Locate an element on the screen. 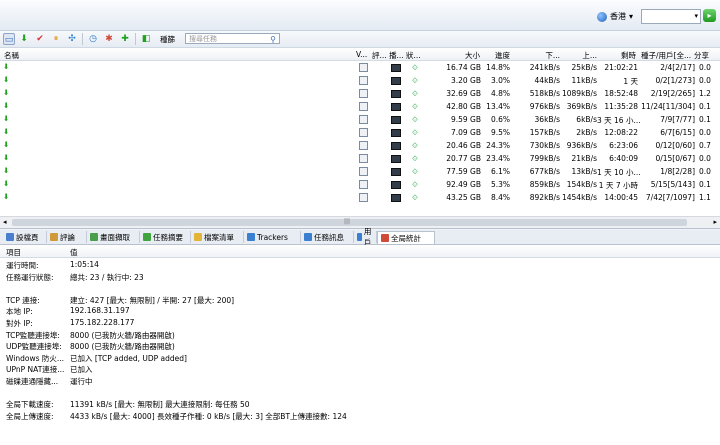 The width and height of the screenshot is (720, 445). tab-check: 任務摘要 is located at coordinates (165, 237).